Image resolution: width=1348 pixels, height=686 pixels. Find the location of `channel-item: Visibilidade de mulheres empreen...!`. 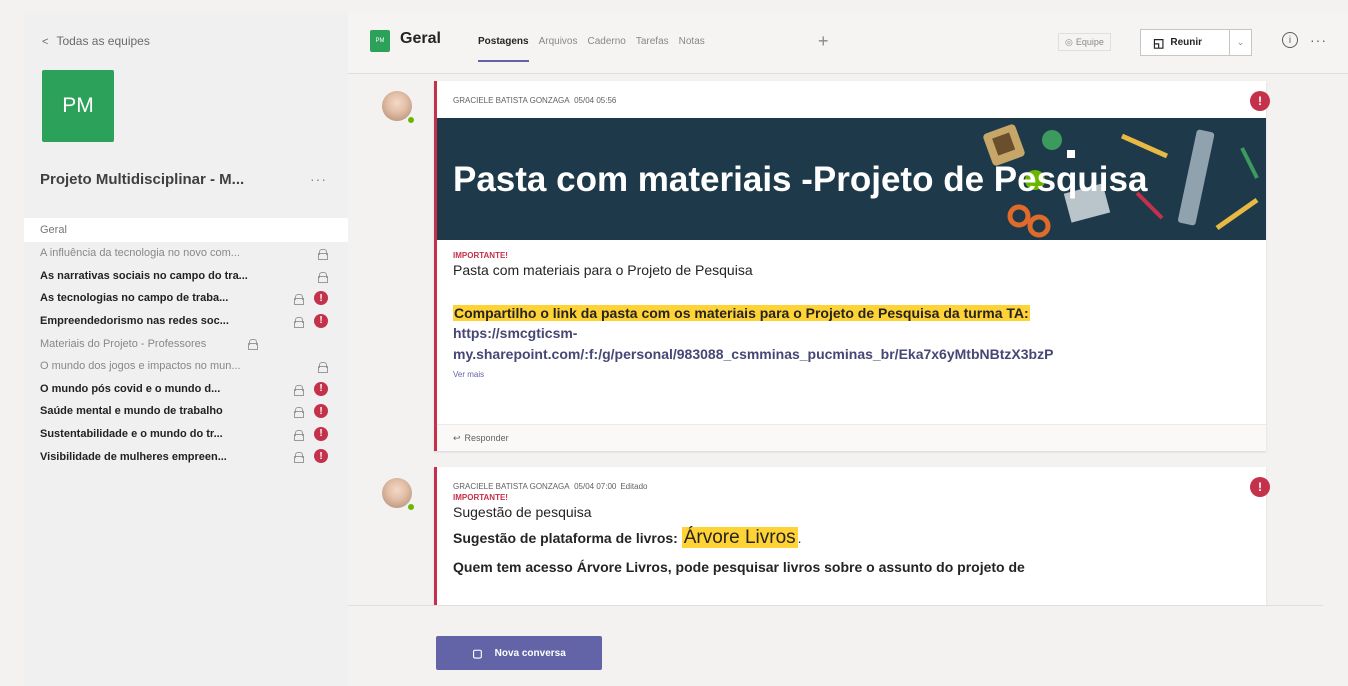

channel-item: Visibilidade de mulheres empreen...! is located at coordinates (186, 456).